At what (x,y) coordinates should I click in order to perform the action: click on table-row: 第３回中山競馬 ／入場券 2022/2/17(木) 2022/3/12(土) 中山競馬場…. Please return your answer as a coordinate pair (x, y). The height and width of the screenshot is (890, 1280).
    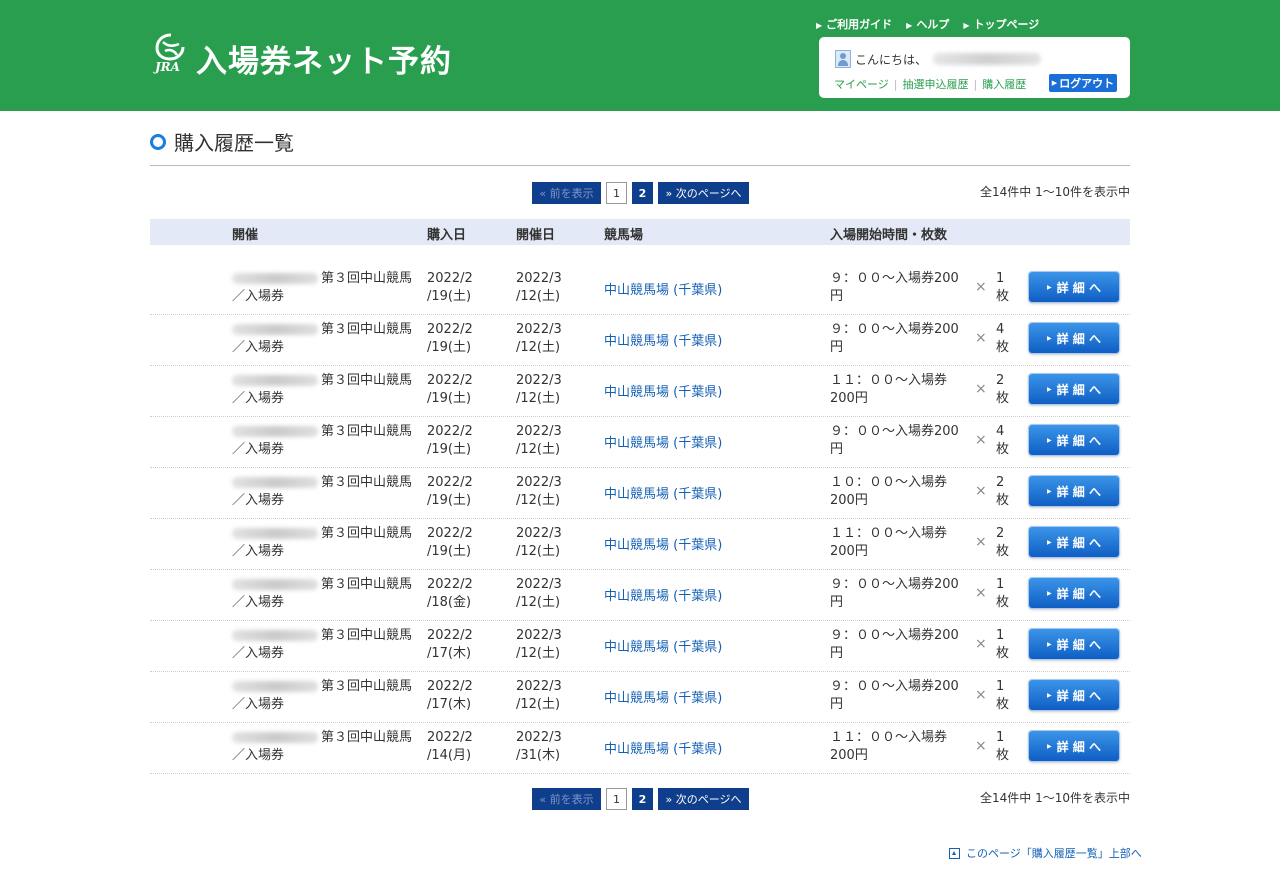
    Looking at the image, I should click on (640, 646).